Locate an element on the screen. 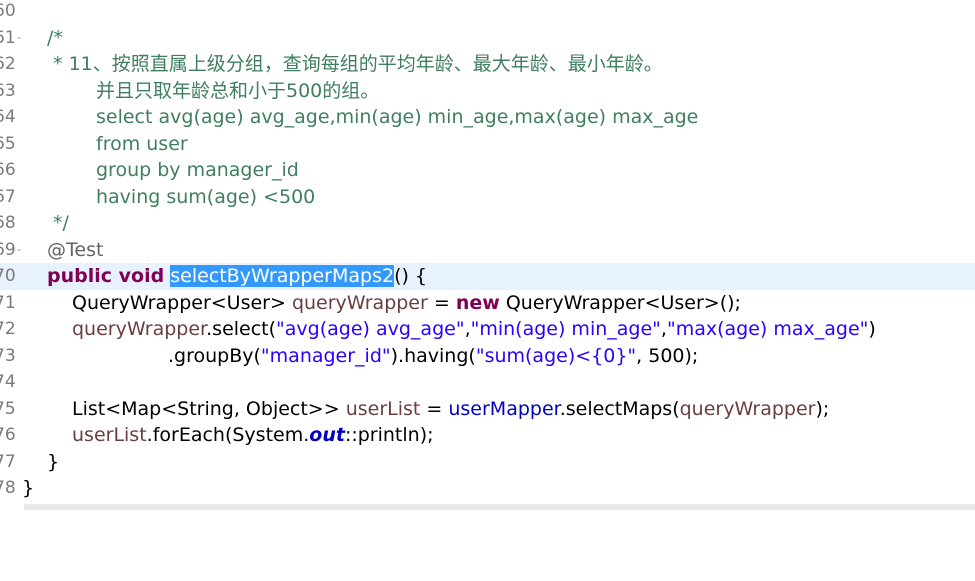 This screenshot has width=975, height=581. comment-text: from user is located at coordinates (142, 143).